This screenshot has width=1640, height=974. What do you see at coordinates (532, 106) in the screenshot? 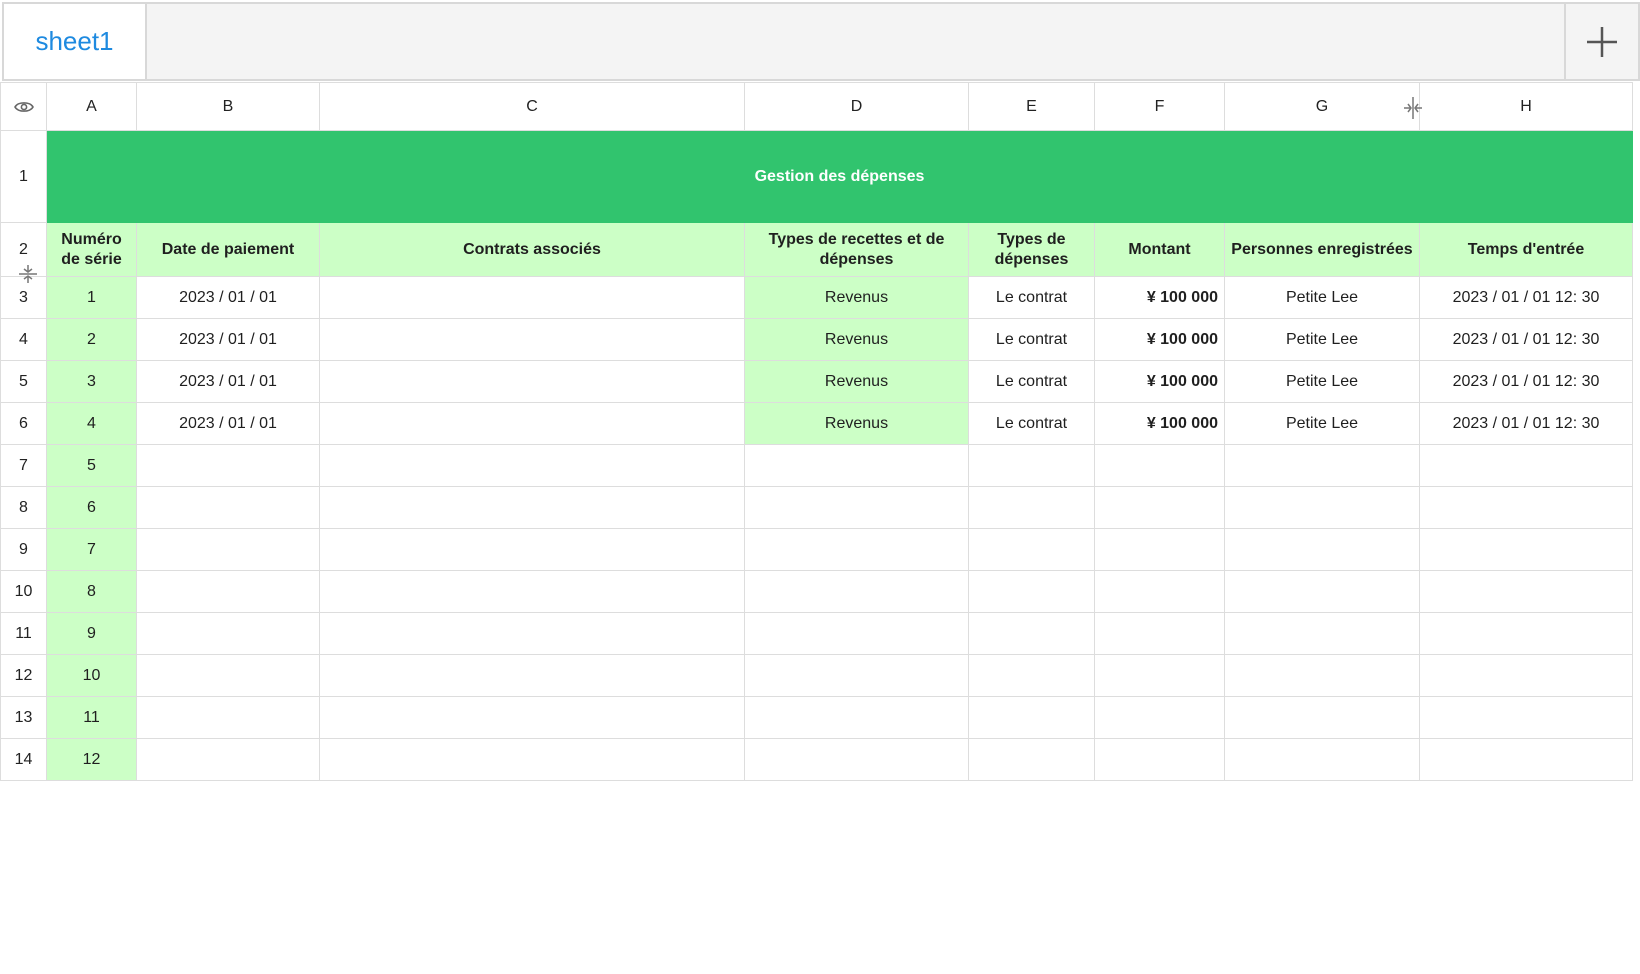
I see `column-header-c: C` at bounding box center [532, 106].